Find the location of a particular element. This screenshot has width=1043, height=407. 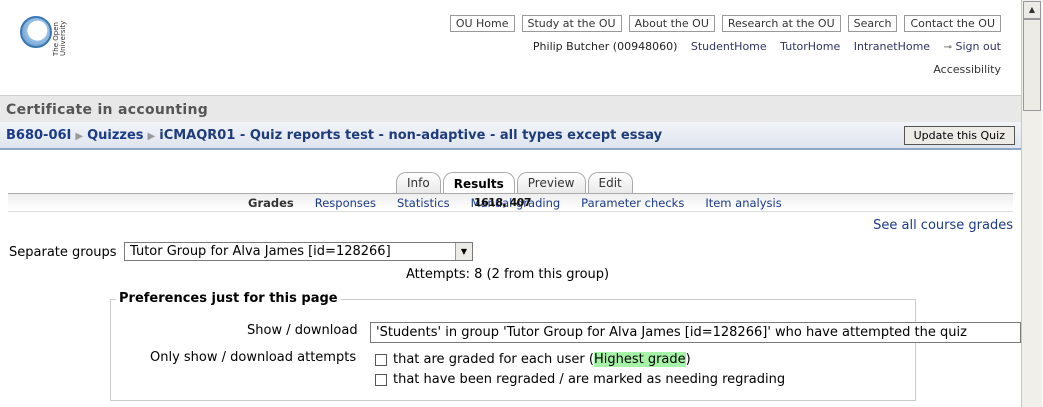

subtab-responses: Responses is located at coordinates (345, 203).